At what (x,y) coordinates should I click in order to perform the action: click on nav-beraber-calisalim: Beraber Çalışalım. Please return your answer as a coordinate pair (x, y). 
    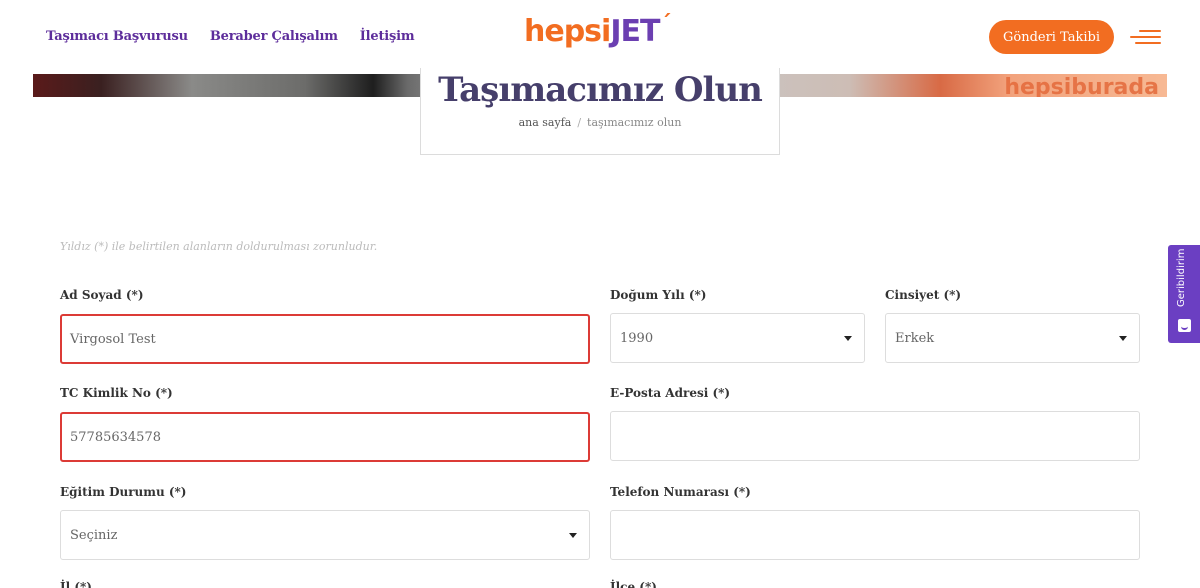
    Looking at the image, I should click on (274, 36).